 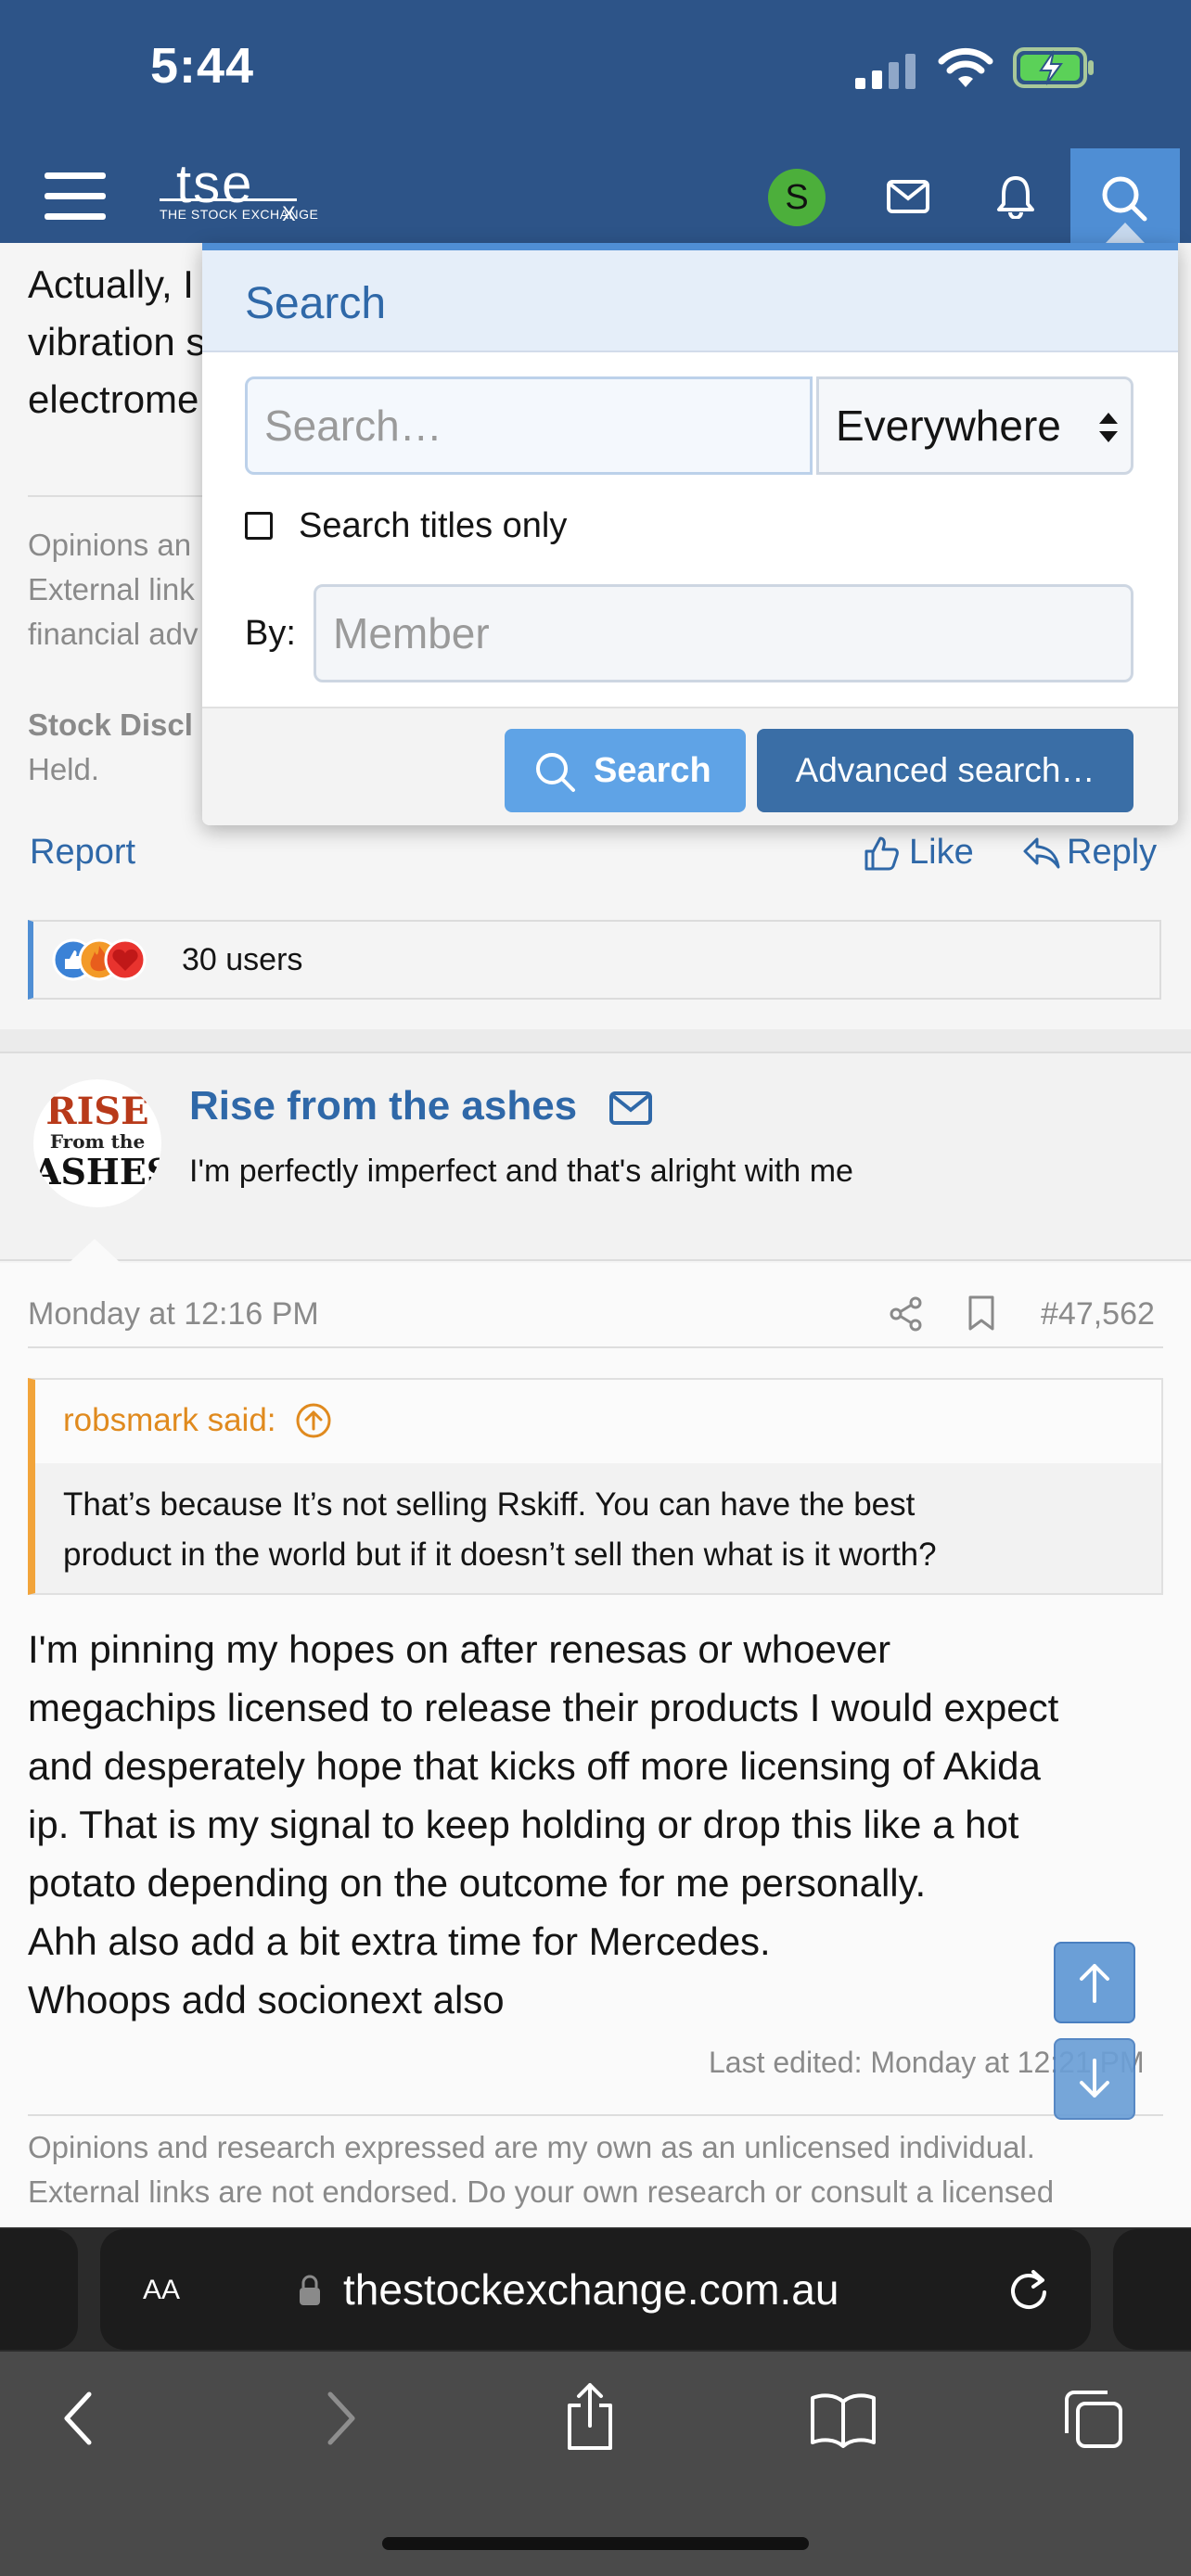 I want to click on reload-icon, so click(x=1028, y=2289).